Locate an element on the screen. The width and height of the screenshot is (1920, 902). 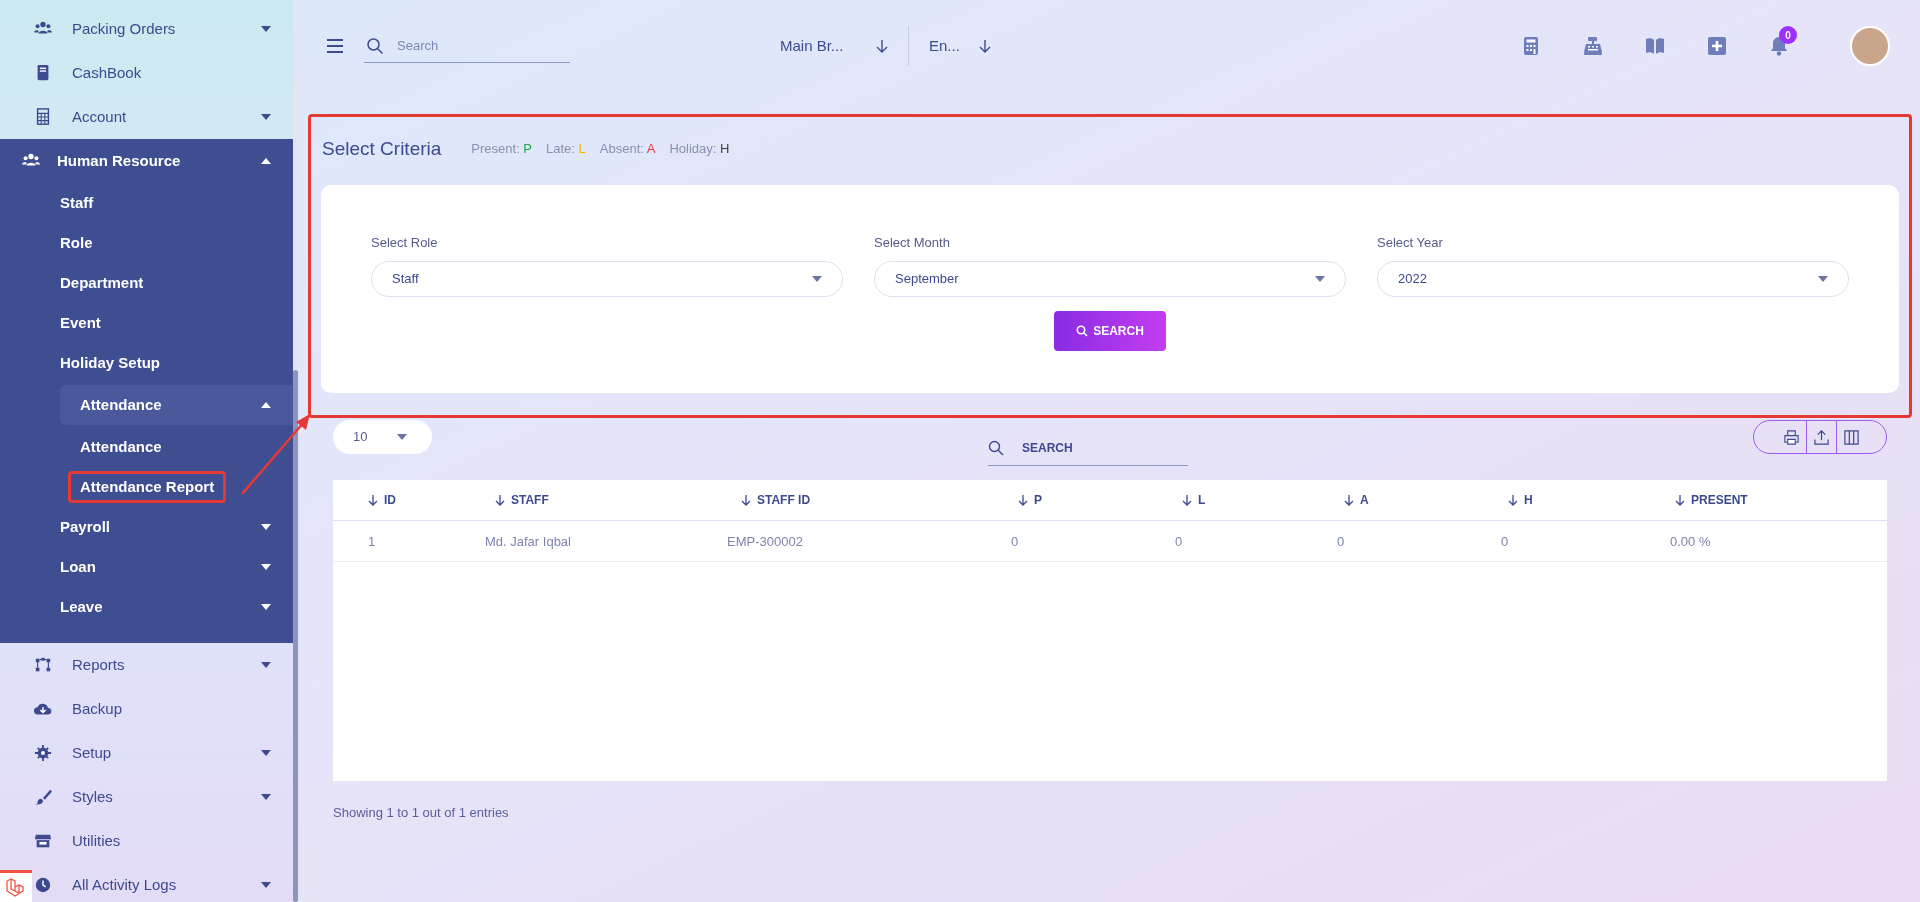
table-cell: Md. Jafar Iqbal is located at coordinates (528, 541).